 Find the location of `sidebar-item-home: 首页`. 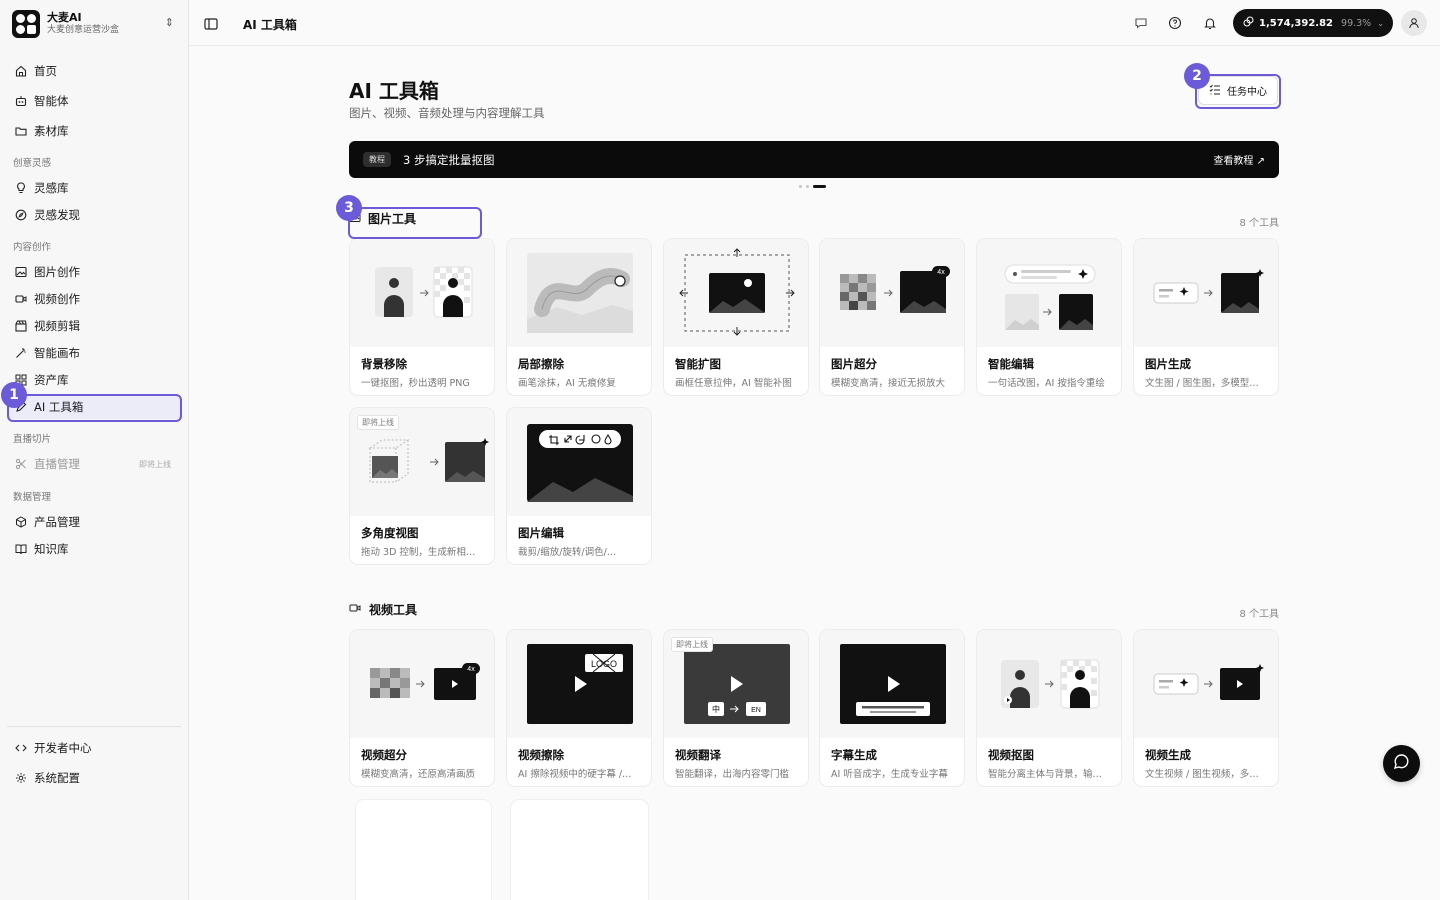

sidebar-item-home: 首页 is located at coordinates (94, 71).